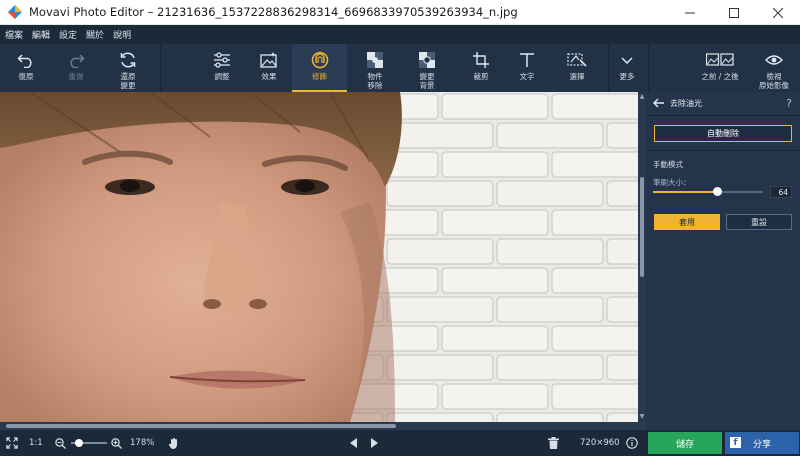 The height and width of the screenshot is (456, 800). What do you see at coordinates (642, 227) in the screenshot?
I see `vertical-scroll-thumb` at bounding box center [642, 227].